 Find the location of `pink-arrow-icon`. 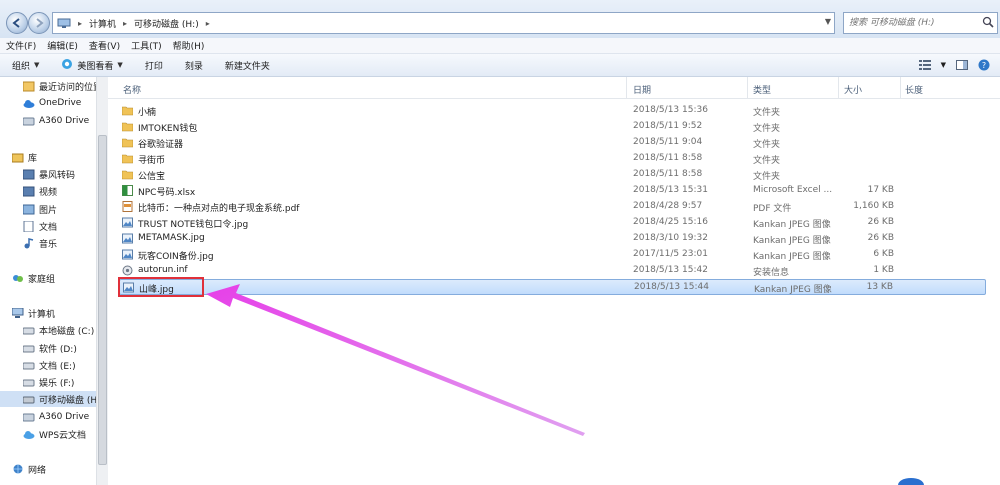

pink-arrow-icon is located at coordinates (395, 360).